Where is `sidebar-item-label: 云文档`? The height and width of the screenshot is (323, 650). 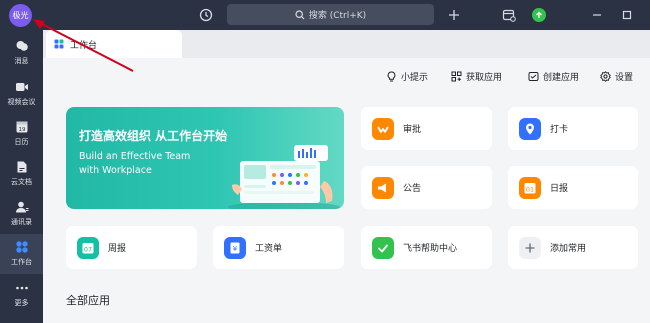
sidebar-item-label: 云文档 is located at coordinates (21, 182).